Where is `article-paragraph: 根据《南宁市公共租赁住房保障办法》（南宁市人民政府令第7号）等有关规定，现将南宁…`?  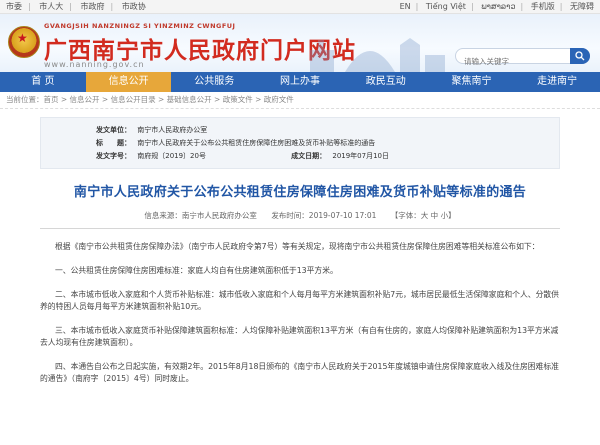 article-paragraph: 根据《南宁市公共租赁住房保障办法》（南宁市人民政府令第7号）等有关规定，现将南宁… is located at coordinates (297, 246).